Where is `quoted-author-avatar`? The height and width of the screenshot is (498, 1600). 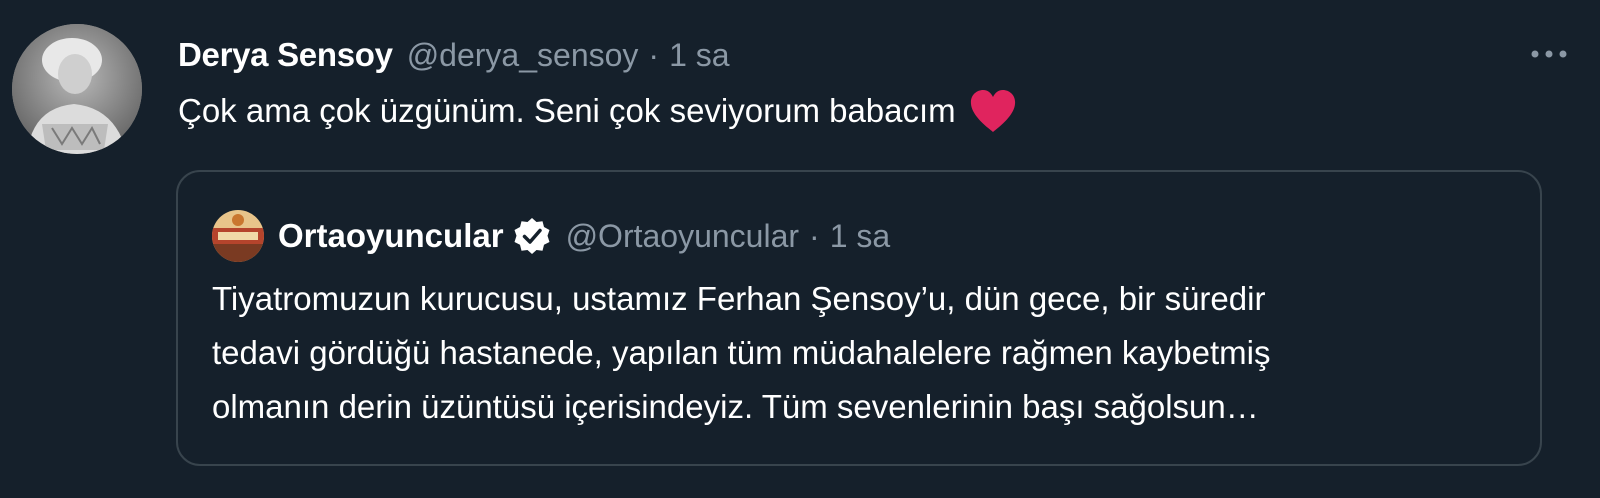 quoted-author-avatar is located at coordinates (238, 236).